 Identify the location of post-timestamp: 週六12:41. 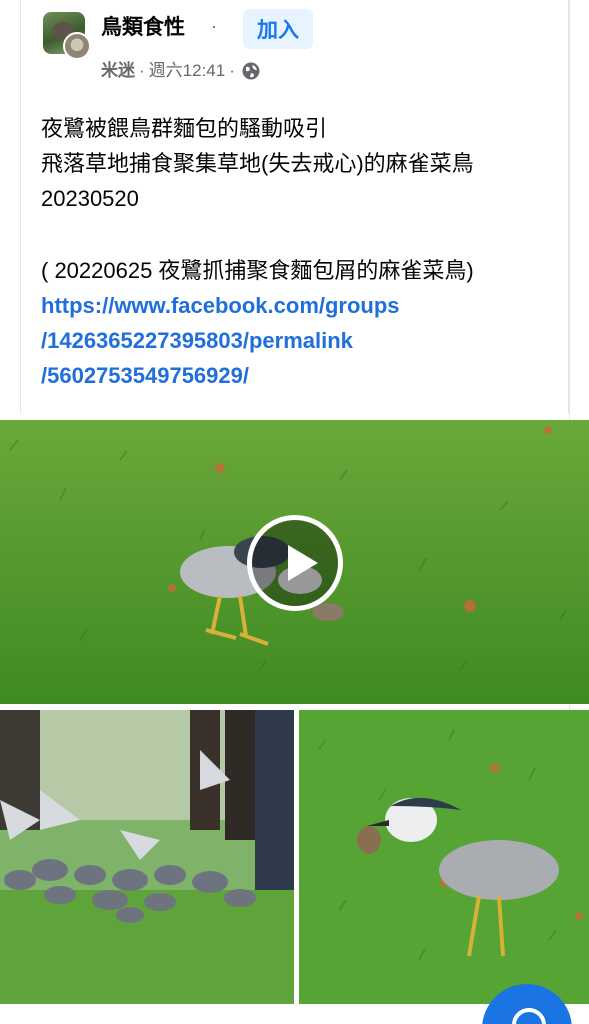
(187, 71).